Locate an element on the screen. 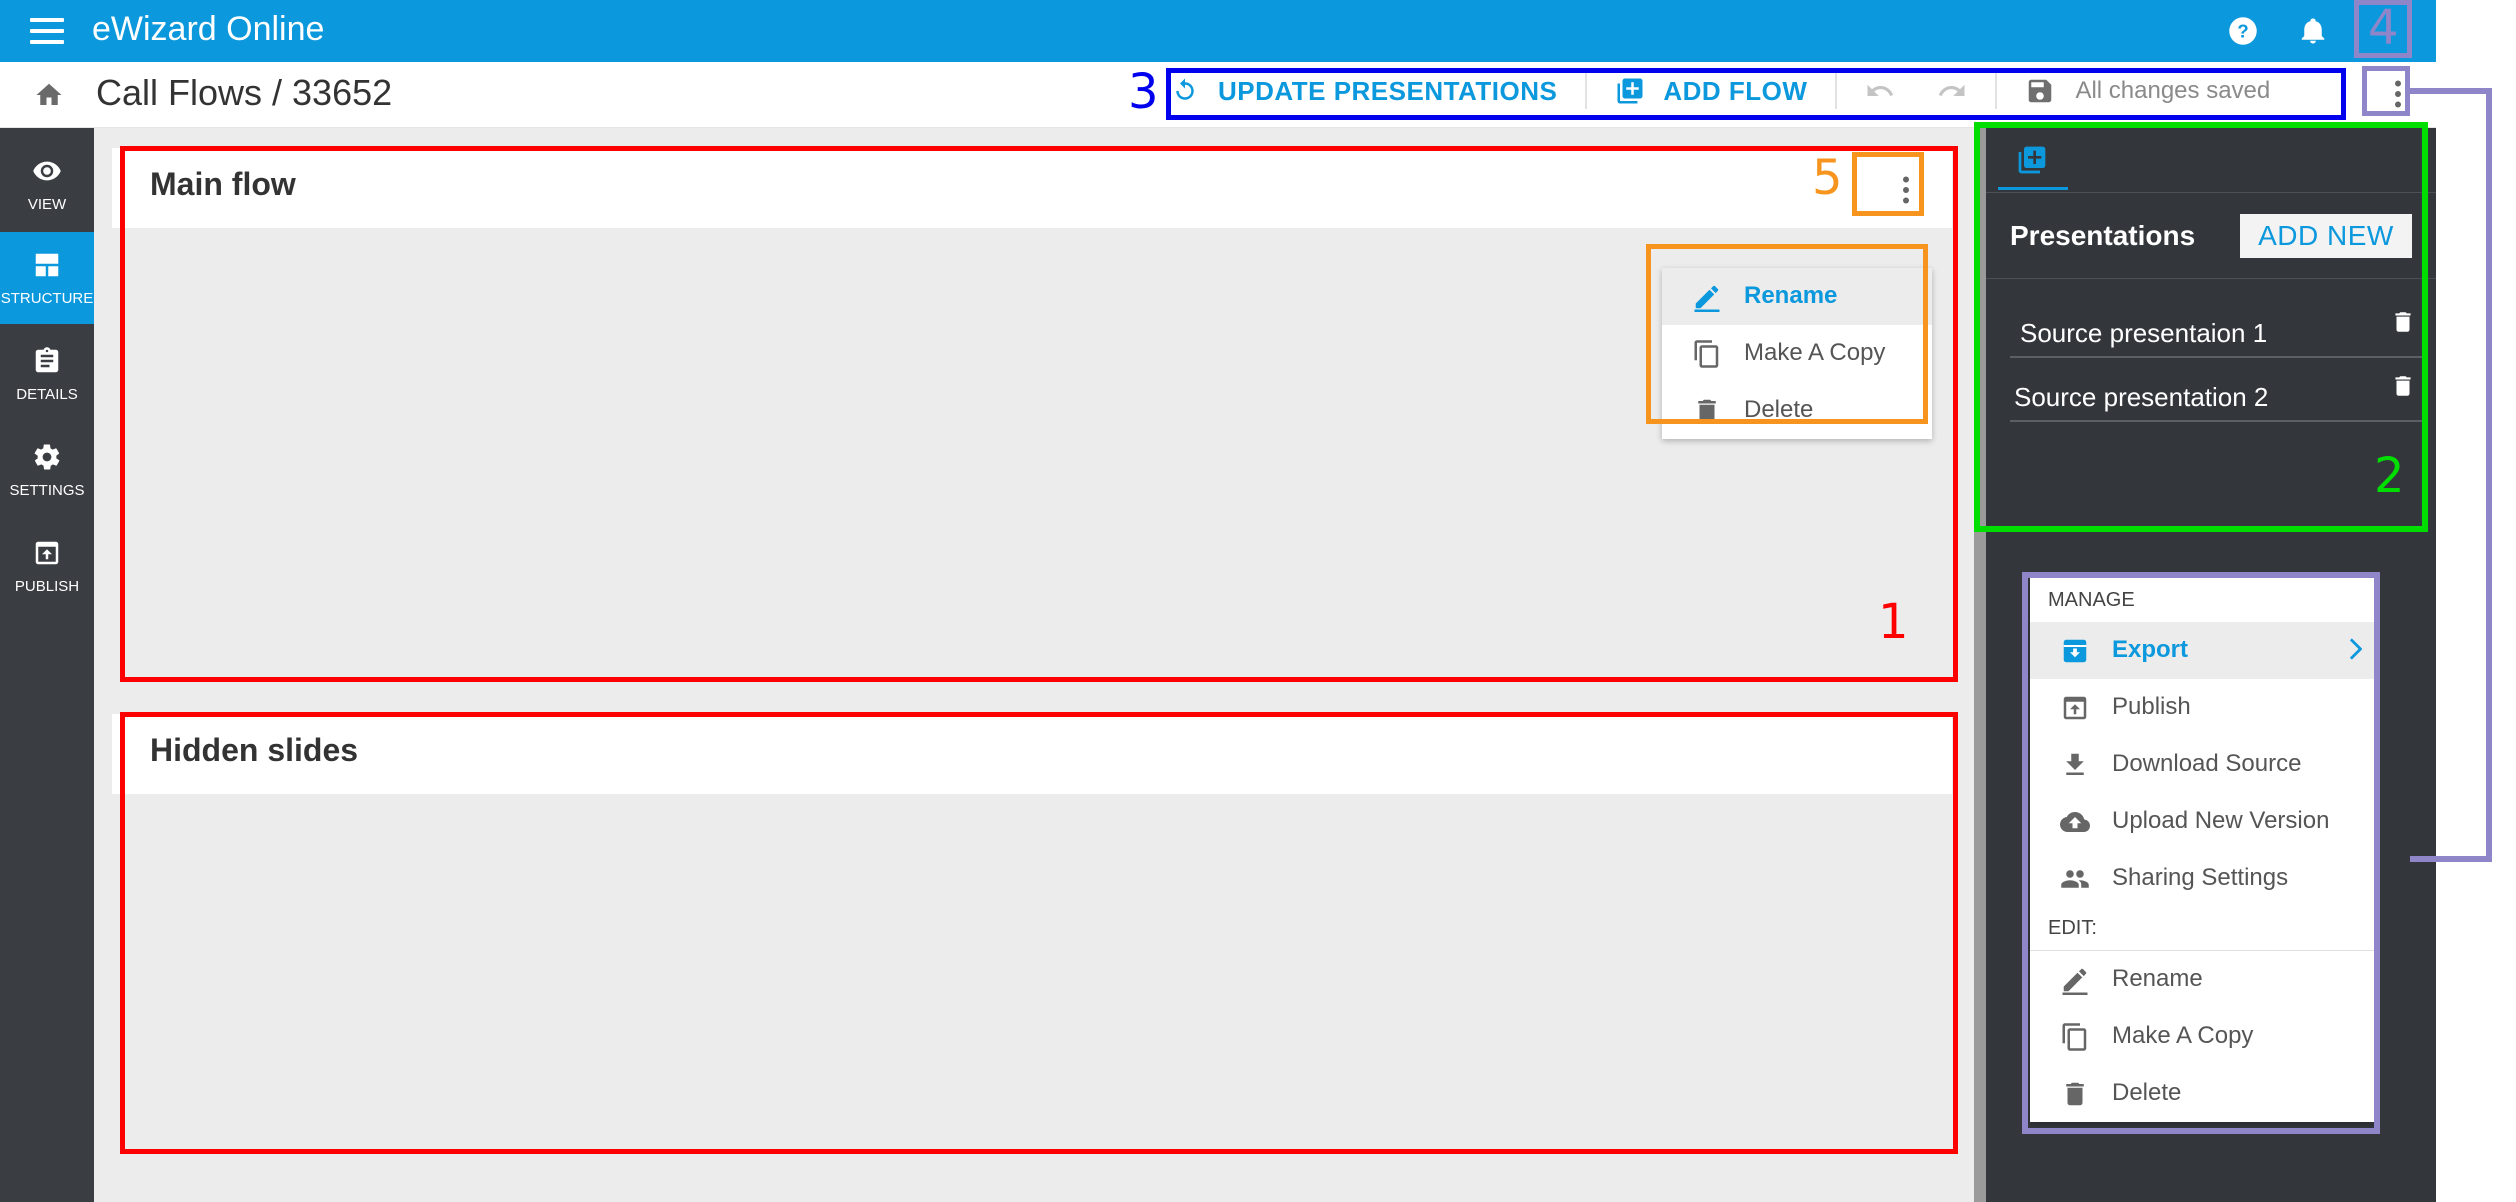 Image resolution: width=2516 pixels, height=1202 pixels. export-icon is located at coordinates (2075, 651).